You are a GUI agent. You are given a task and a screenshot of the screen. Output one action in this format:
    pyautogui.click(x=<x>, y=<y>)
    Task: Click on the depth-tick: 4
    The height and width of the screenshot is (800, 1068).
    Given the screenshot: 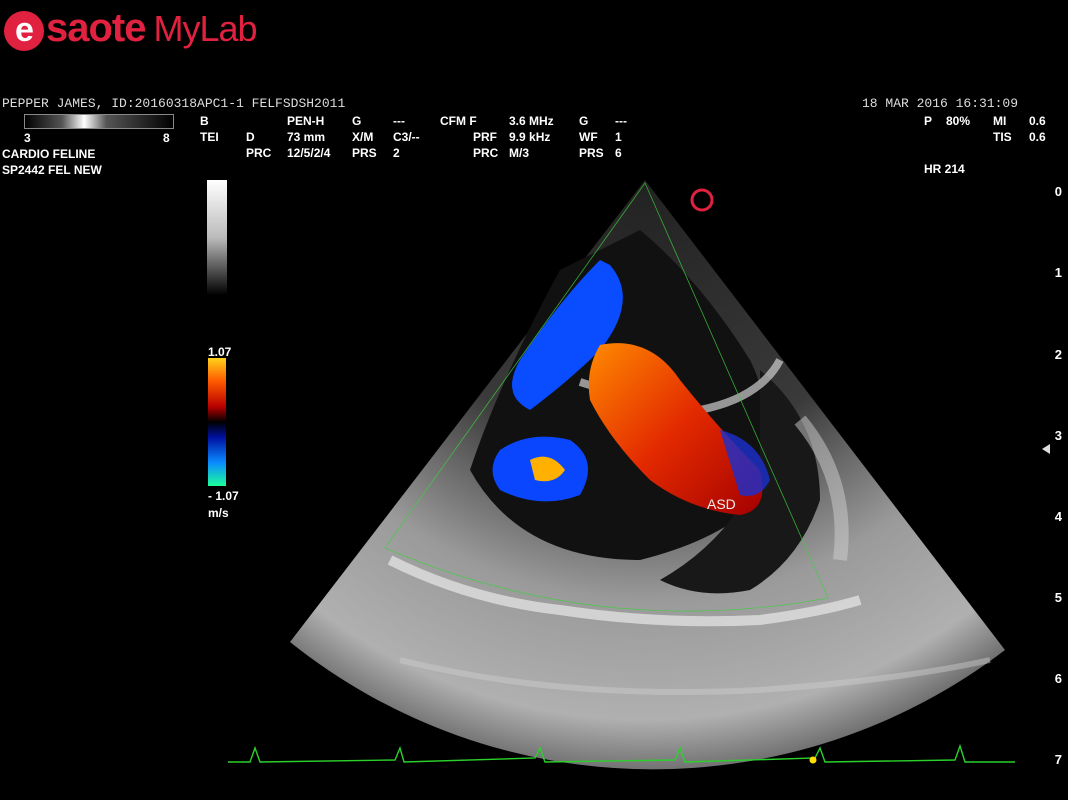 What is the action you would take?
    pyautogui.click(x=1058, y=516)
    